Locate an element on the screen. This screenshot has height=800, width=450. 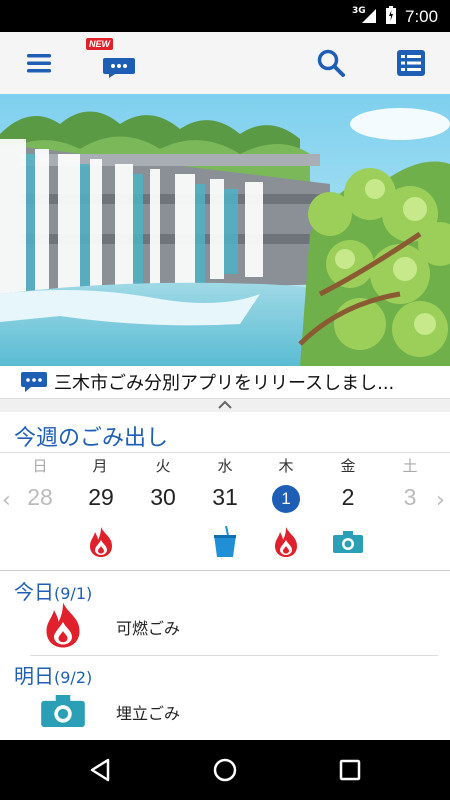
cup-icon is located at coordinates (225, 541).